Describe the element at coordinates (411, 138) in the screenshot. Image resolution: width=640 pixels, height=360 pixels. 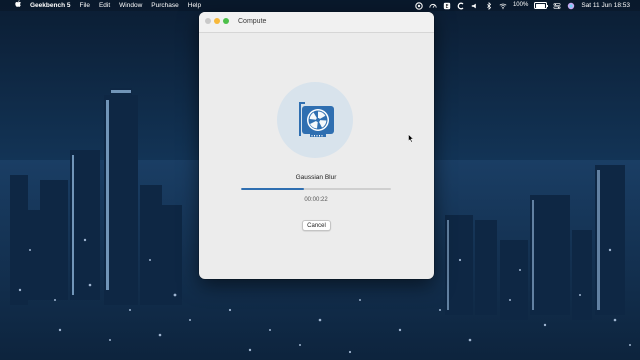
I see `mouse-cursor-icon` at that location.